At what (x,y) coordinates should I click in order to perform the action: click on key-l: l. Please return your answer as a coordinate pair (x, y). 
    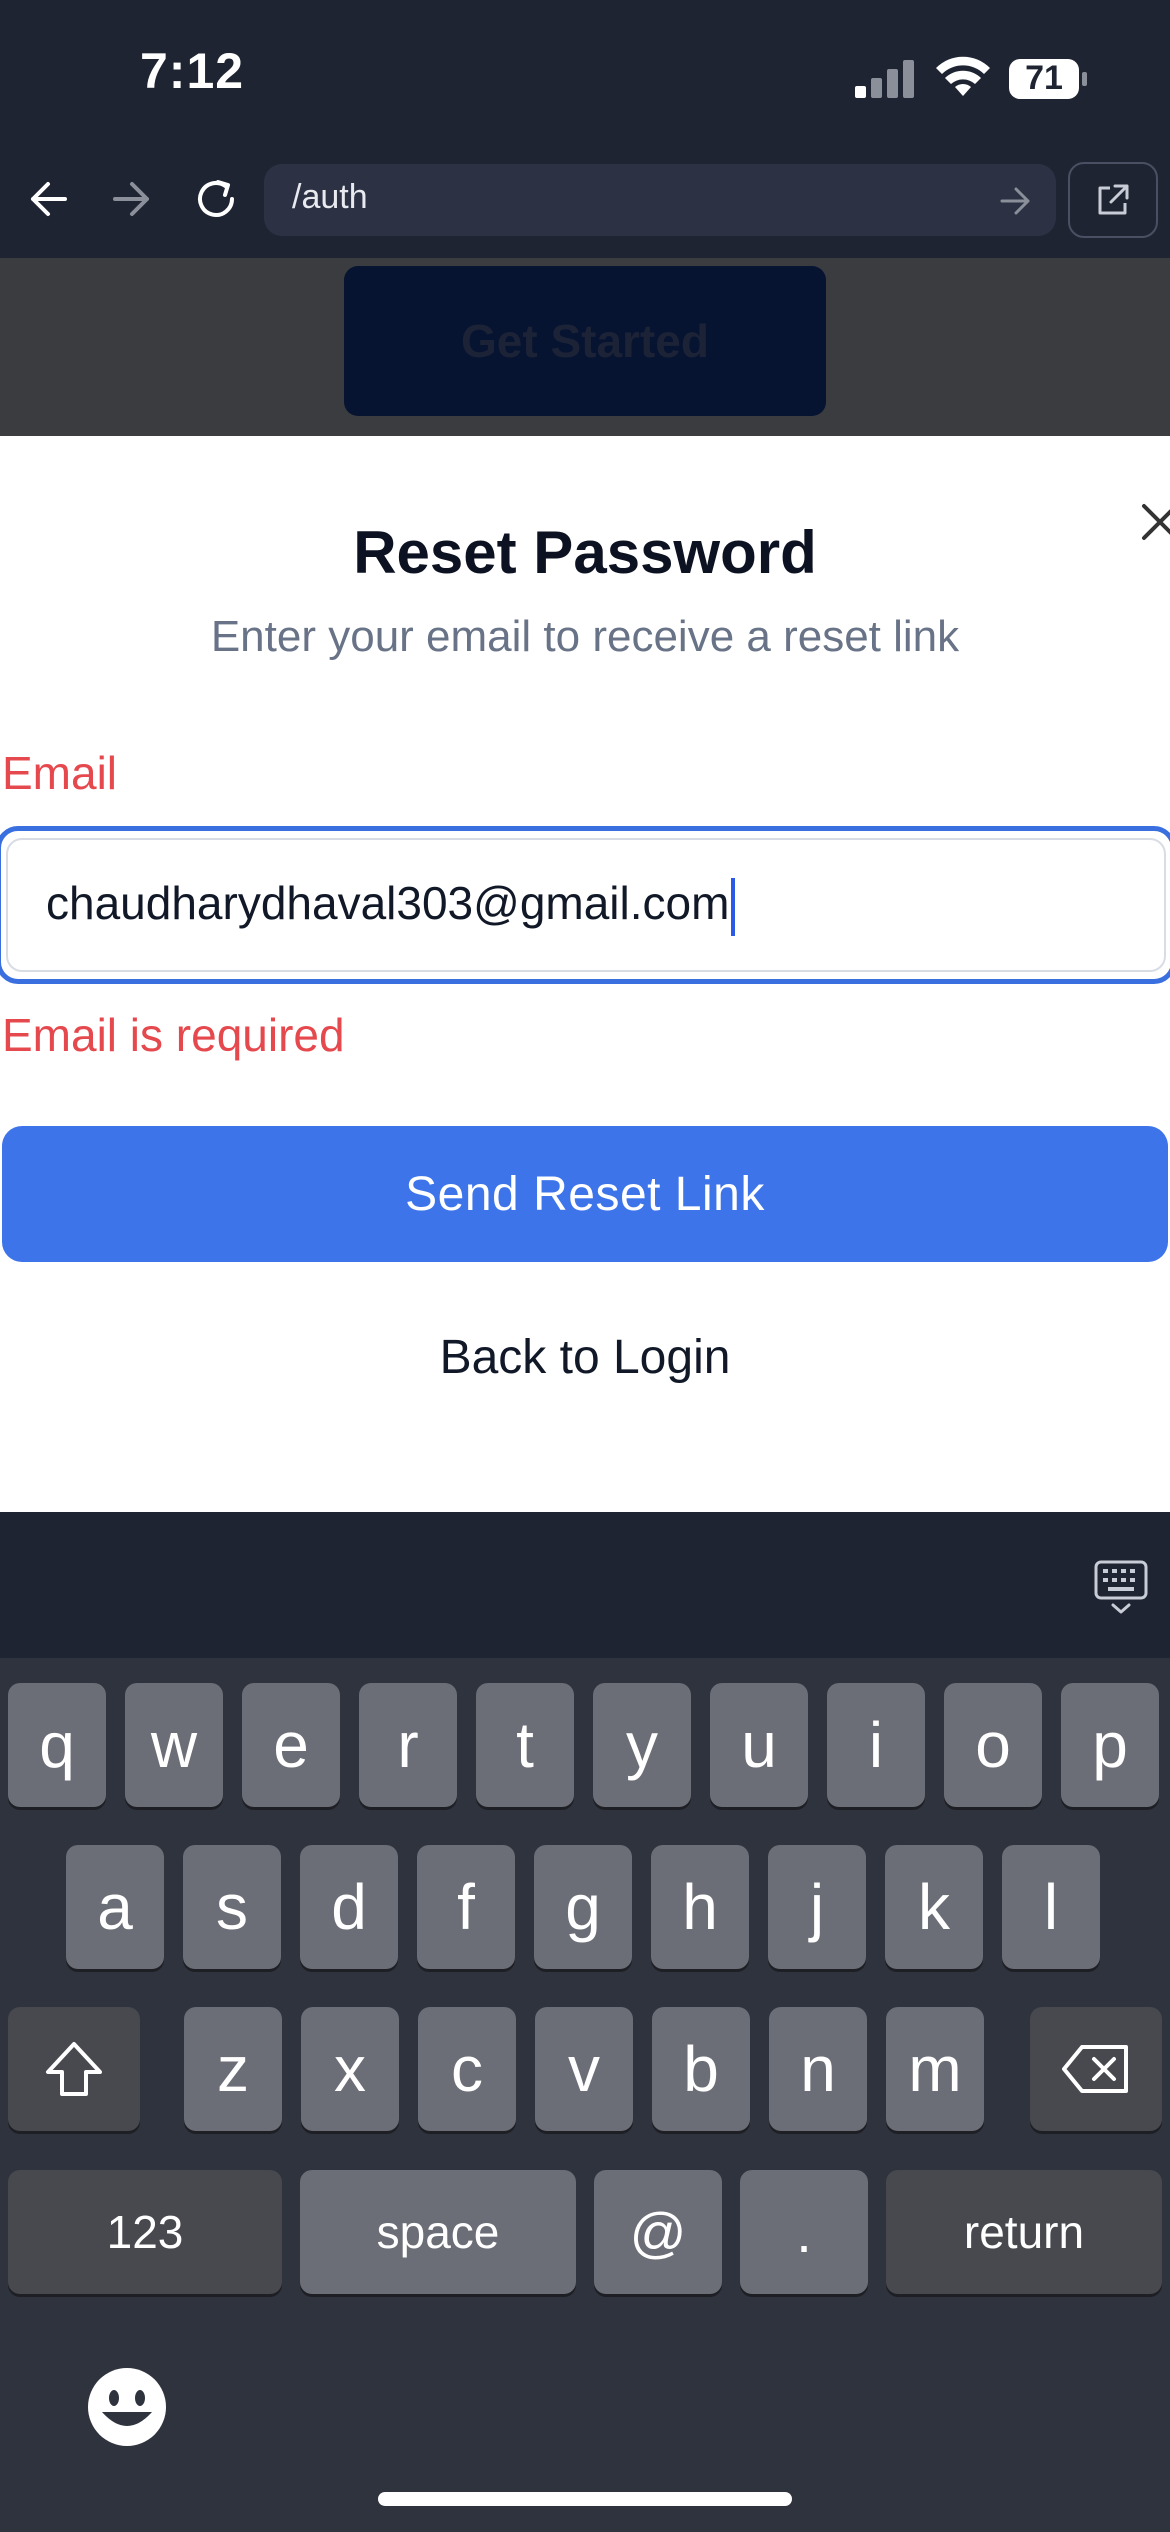
    Looking at the image, I should click on (1051, 1907).